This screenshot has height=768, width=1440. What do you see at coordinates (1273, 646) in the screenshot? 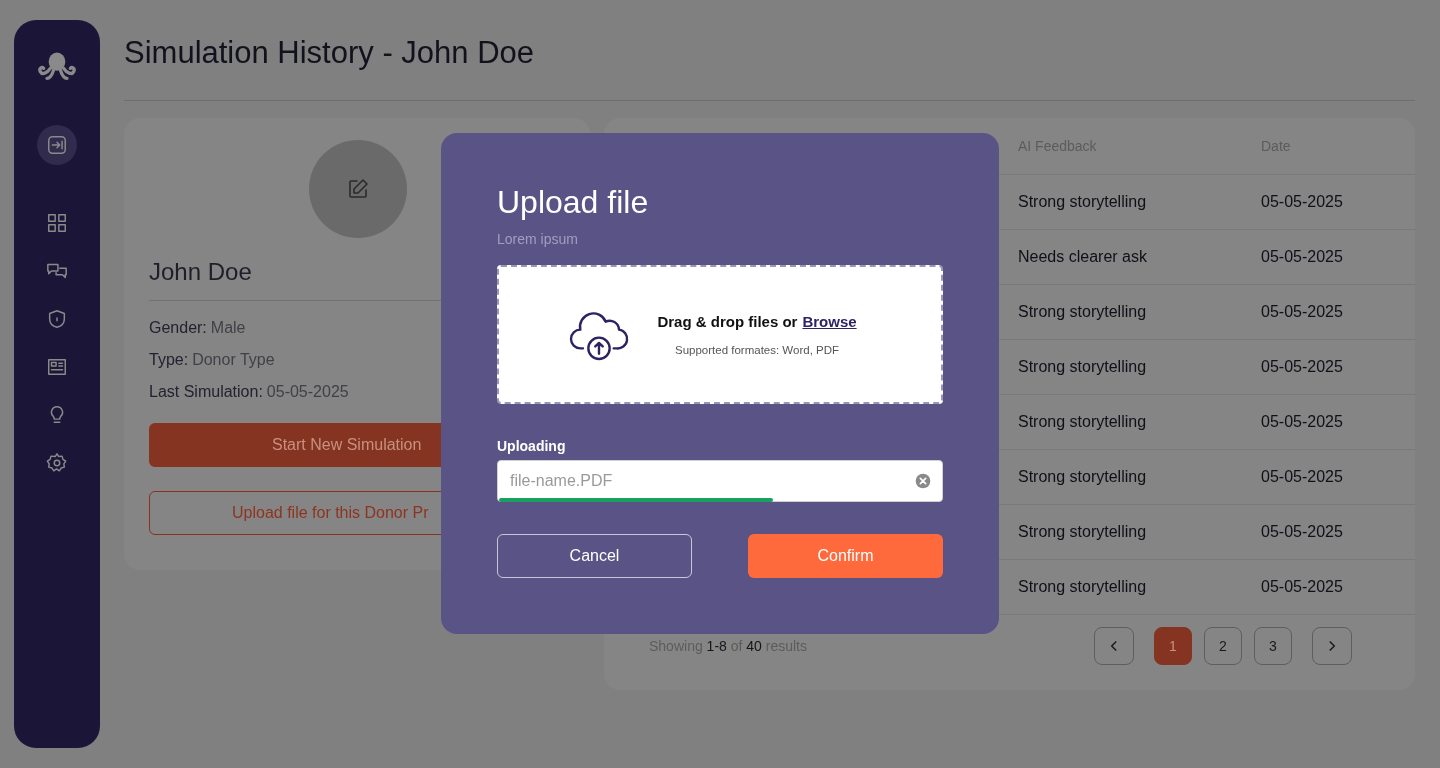
I see `page-button: 3` at bounding box center [1273, 646].